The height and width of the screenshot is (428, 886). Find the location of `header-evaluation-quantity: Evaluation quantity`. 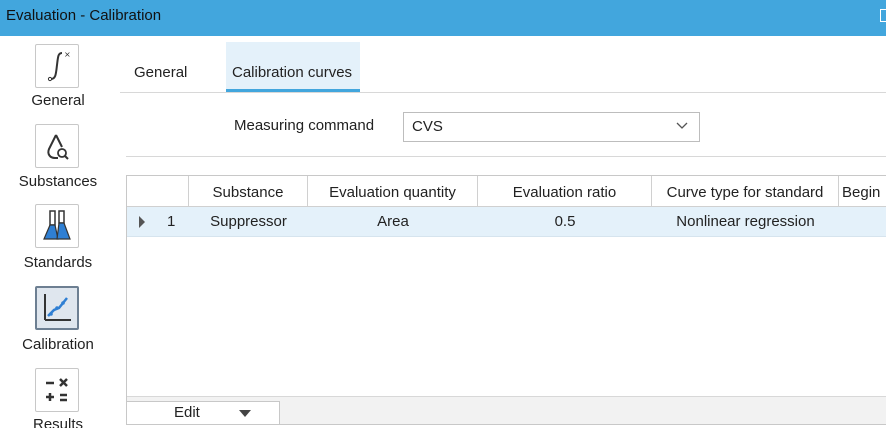

header-evaluation-quantity: Evaluation quantity is located at coordinates (393, 191).